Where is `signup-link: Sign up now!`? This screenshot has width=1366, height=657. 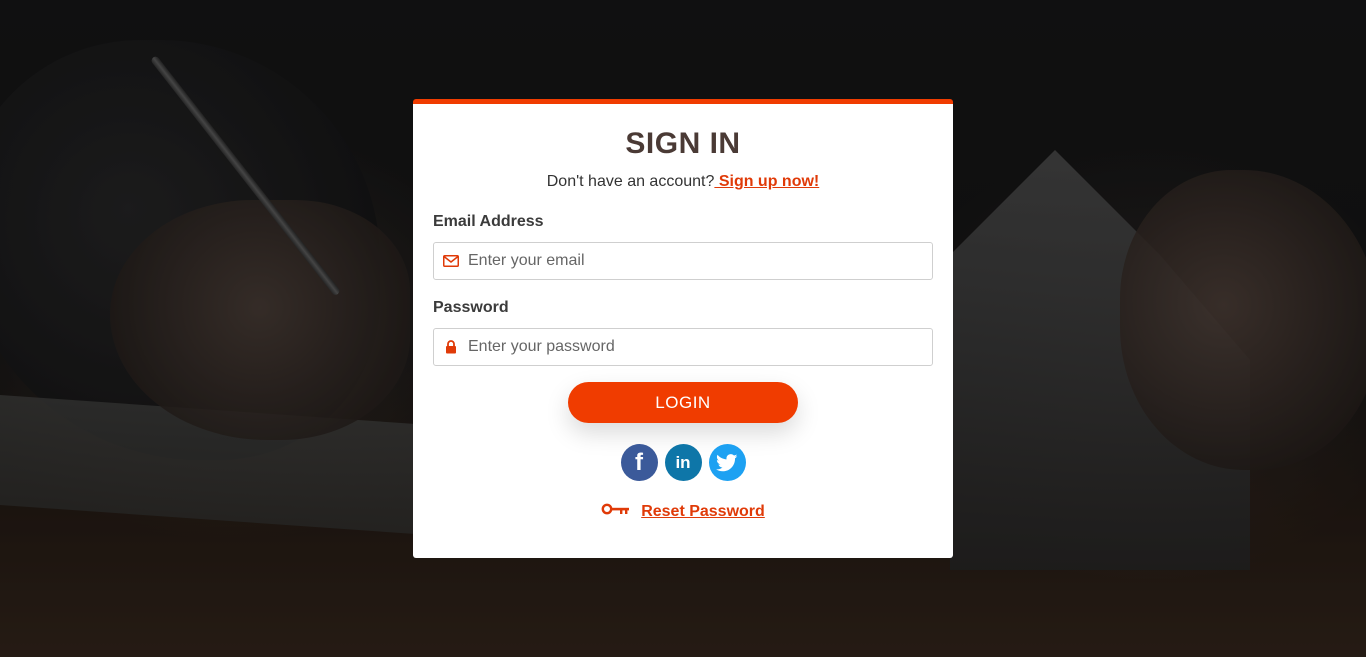
signup-link: Sign up now! is located at coordinates (766, 181).